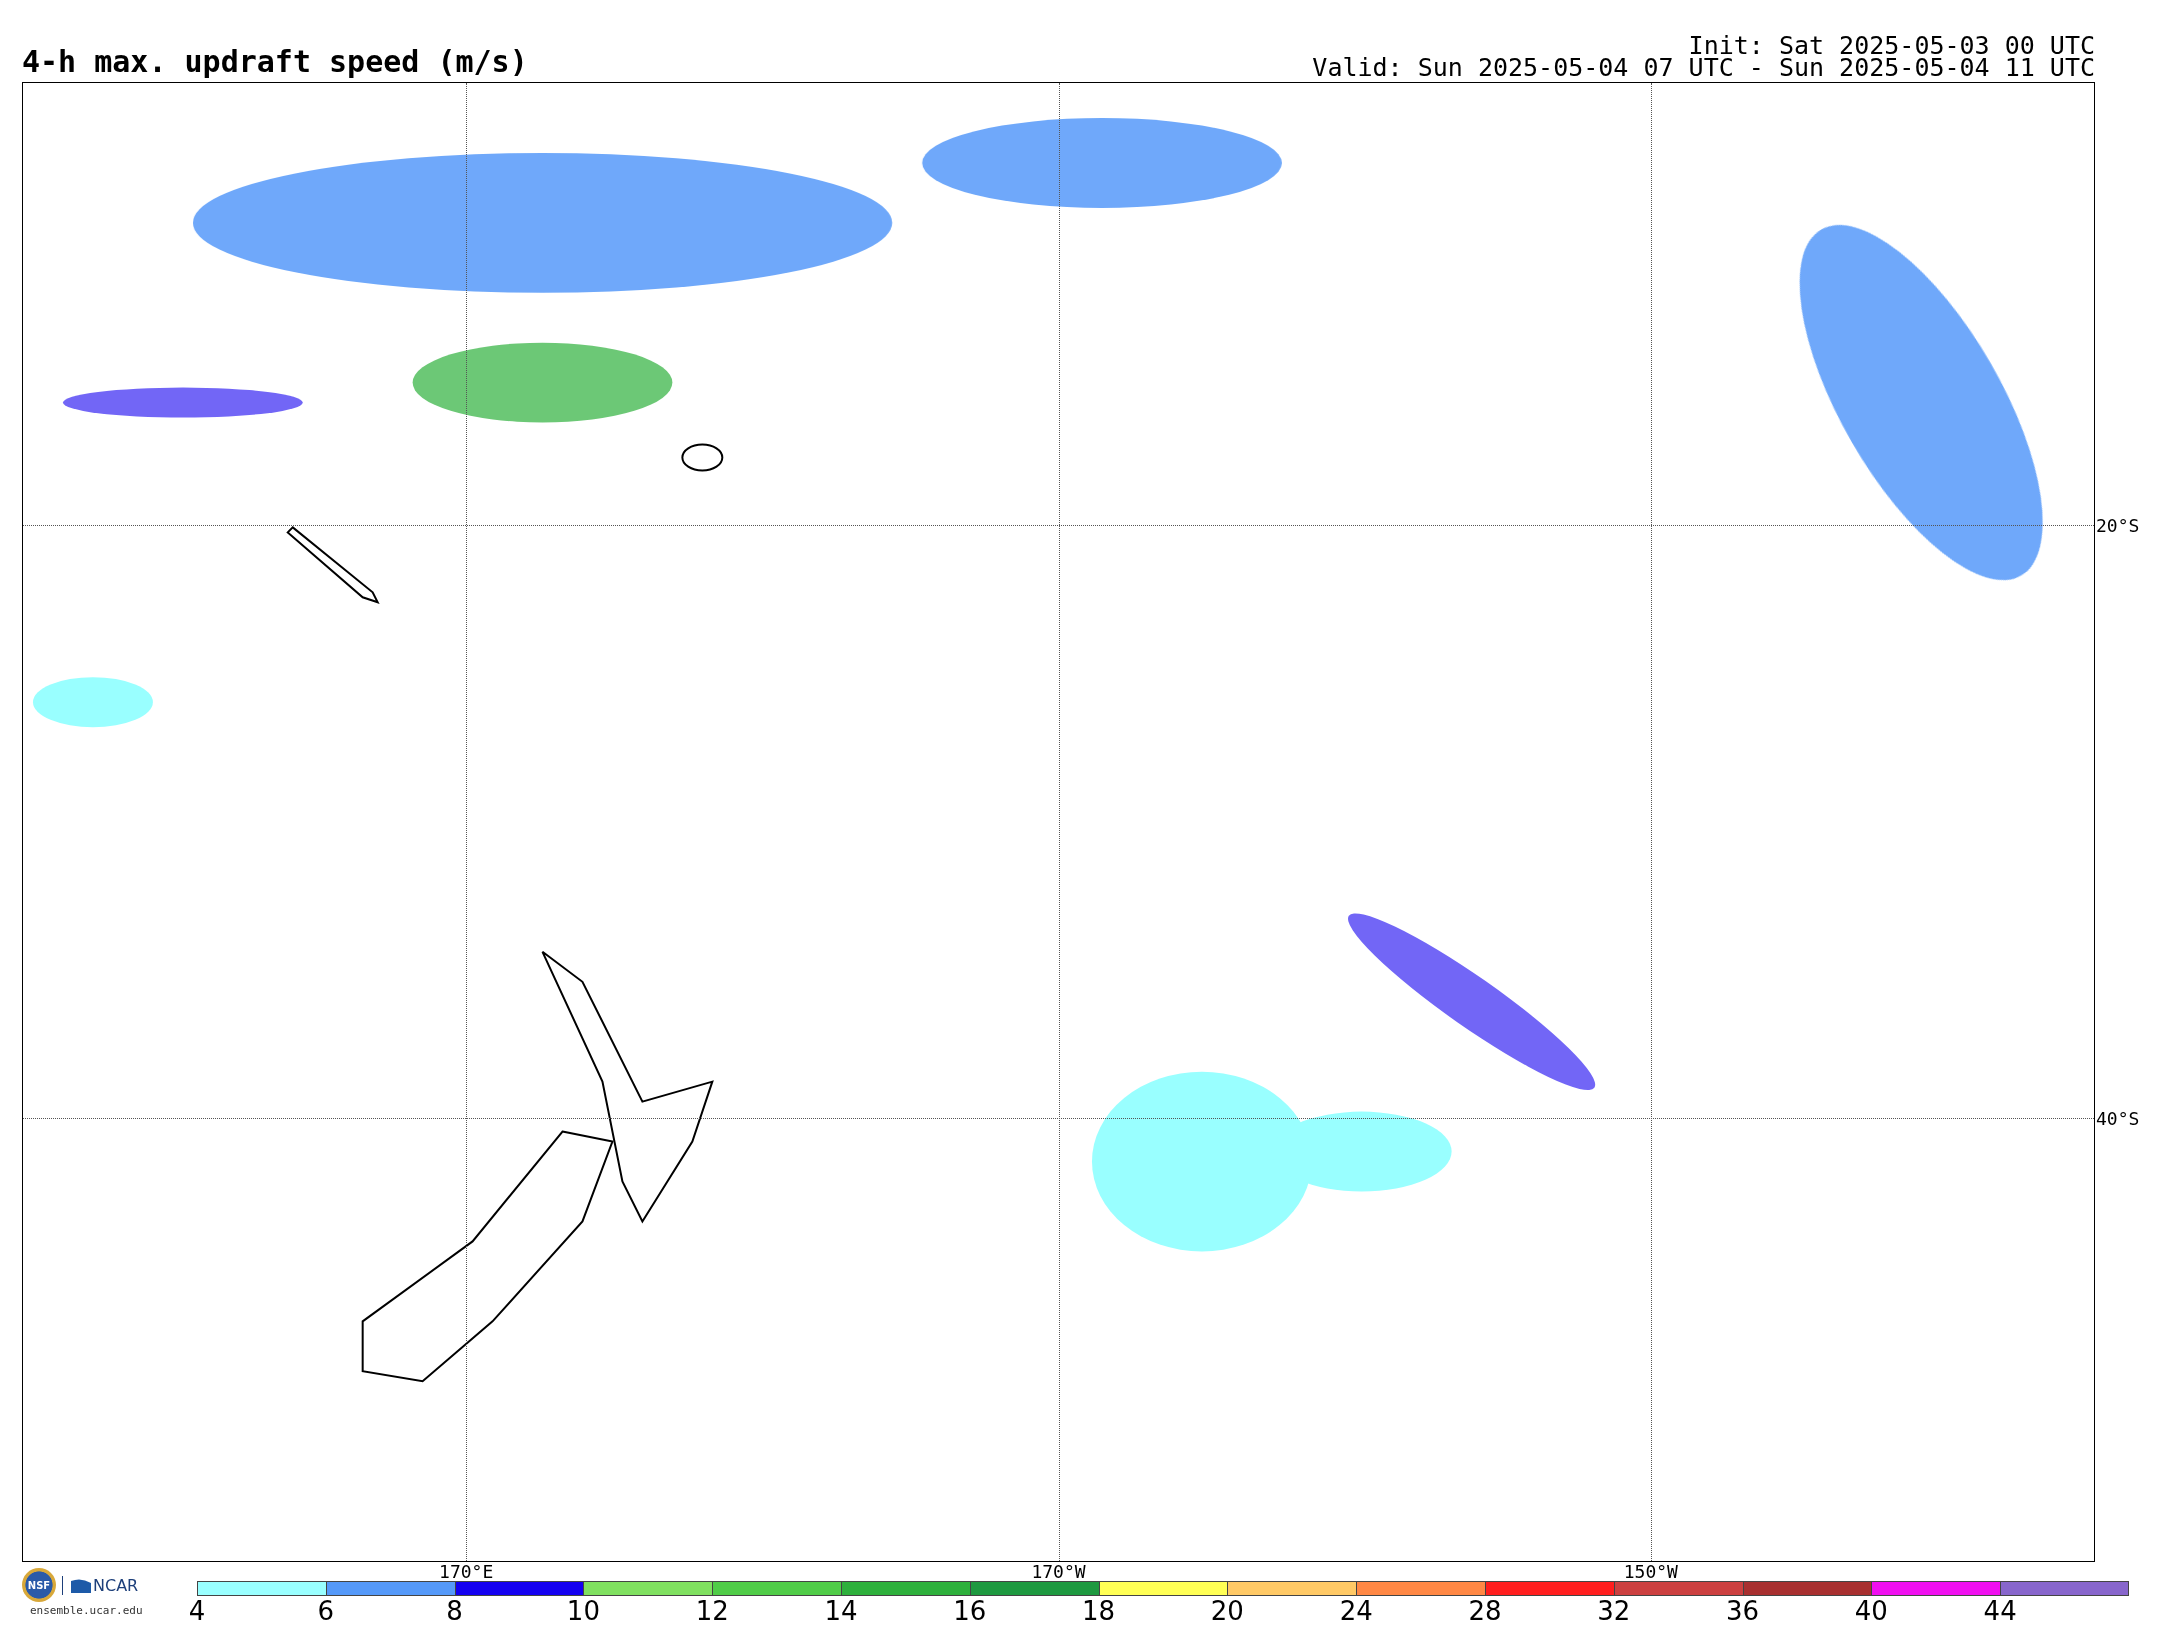 Image resolution: width=2160 pixels, height=1626 pixels. Describe the element at coordinates (275, 62) in the screenshot. I see `chart-title: 4-h max. updraft speed (m/s)` at that location.